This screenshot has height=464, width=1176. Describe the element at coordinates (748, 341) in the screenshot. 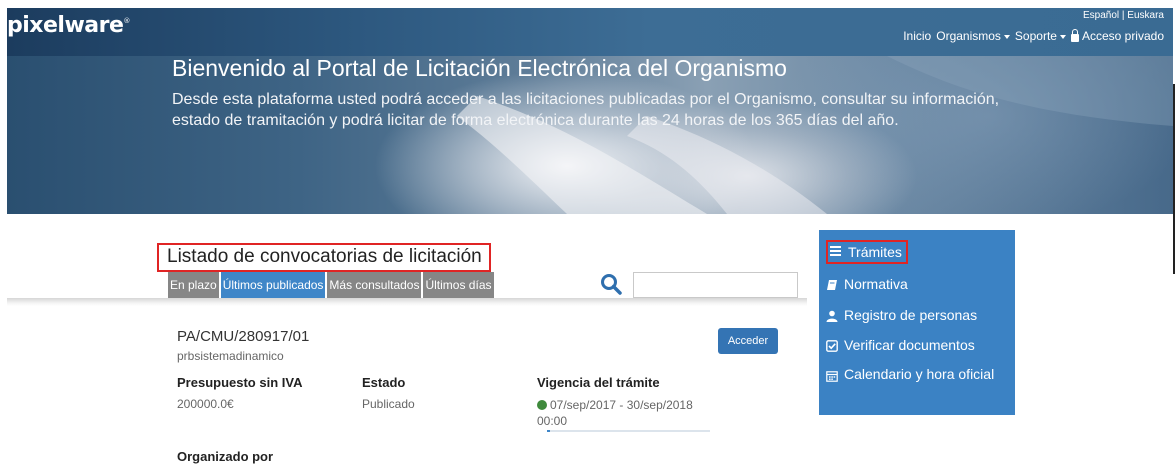

I see `acceder-button: Acceder` at that location.